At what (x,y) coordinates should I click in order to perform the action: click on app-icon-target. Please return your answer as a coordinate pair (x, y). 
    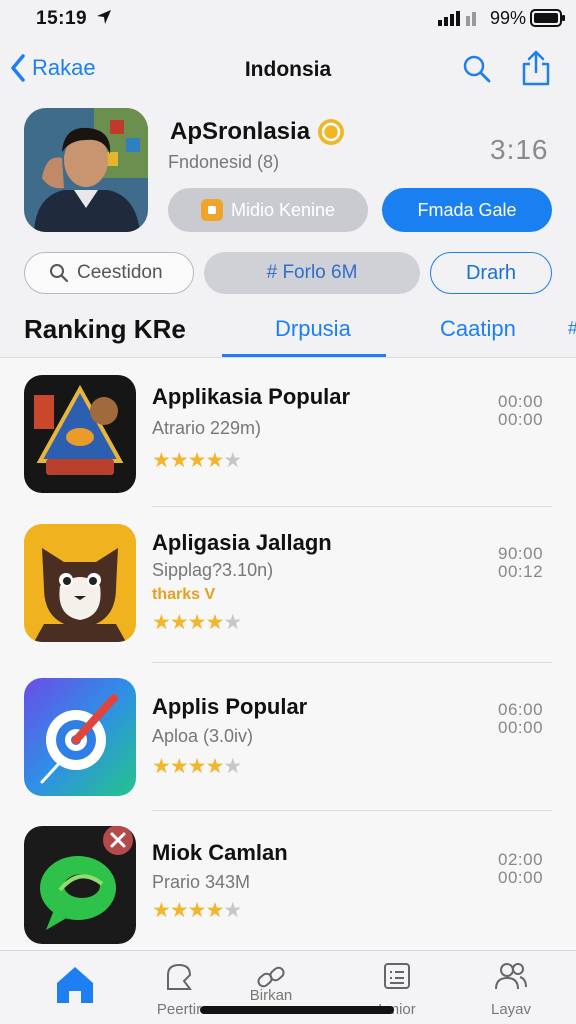
    Looking at the image, I should click on (80, 737).